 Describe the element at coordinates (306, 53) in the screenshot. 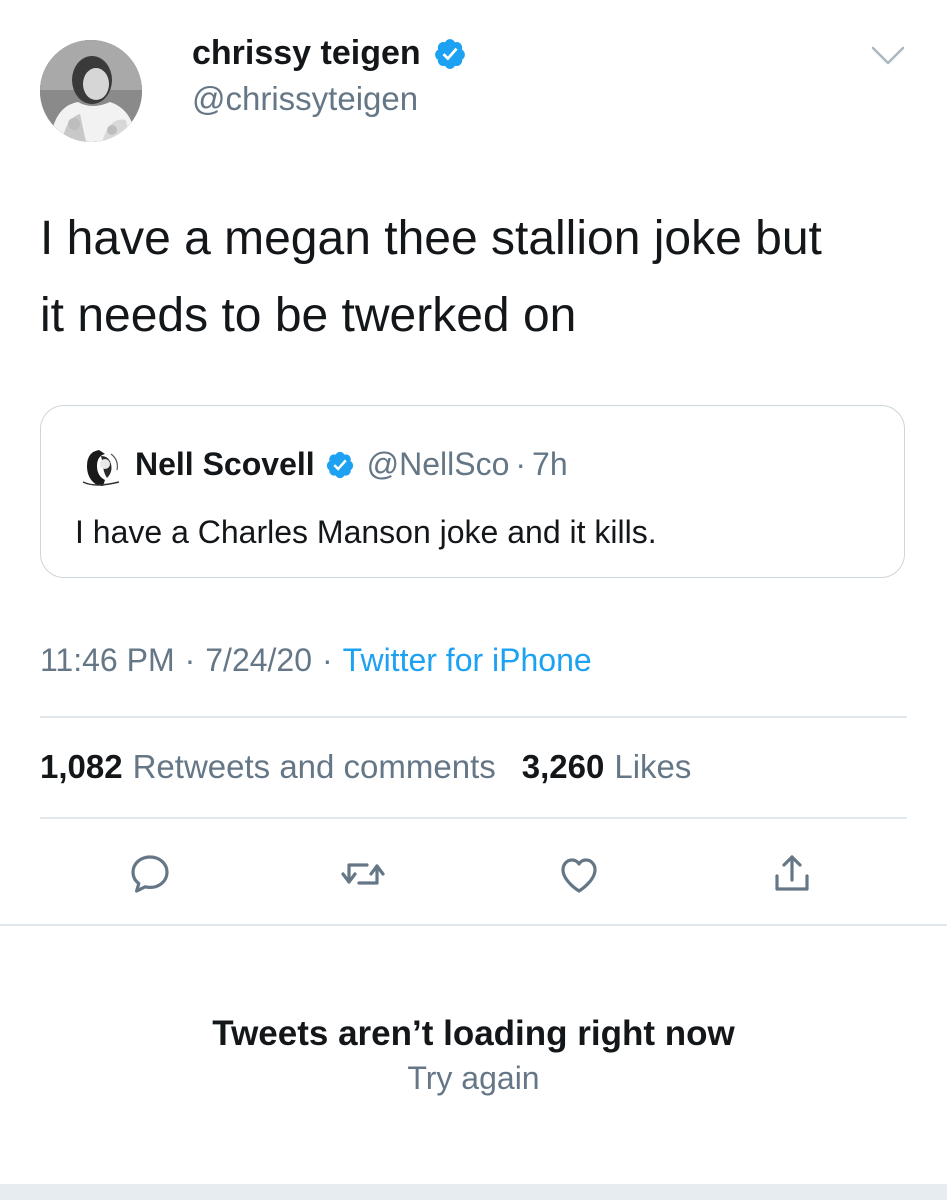

I see `author-name: chrissy teigen` at that location.